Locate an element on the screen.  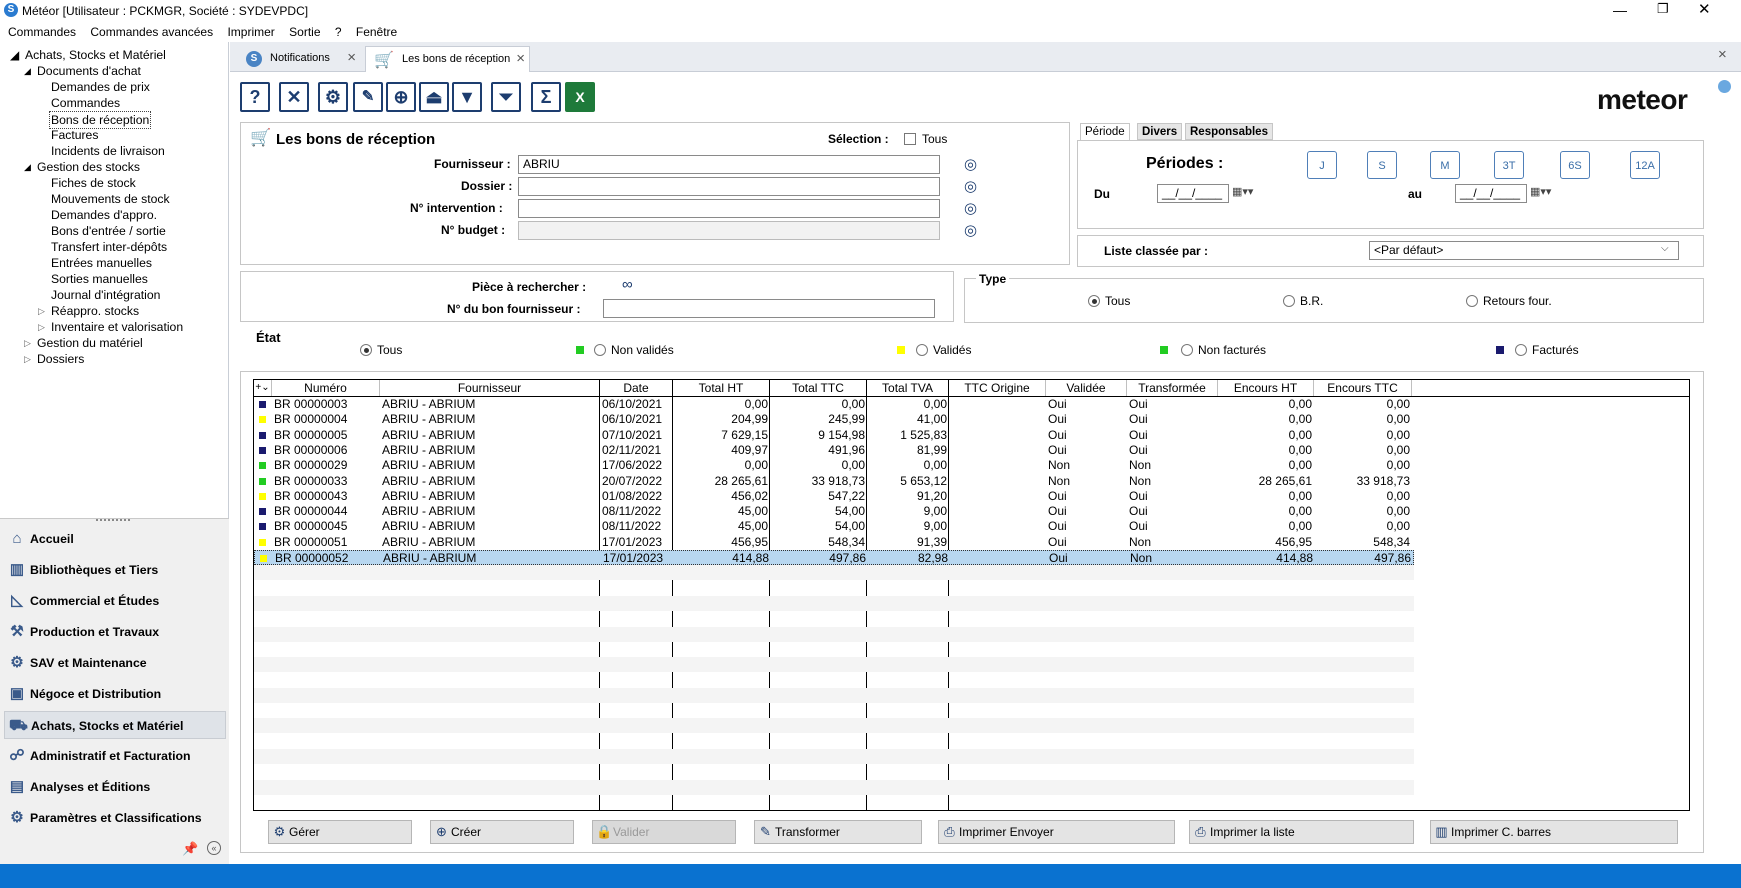
tree-item-fiches-stock: Fiches de stock is located at coordinates (93, 183).